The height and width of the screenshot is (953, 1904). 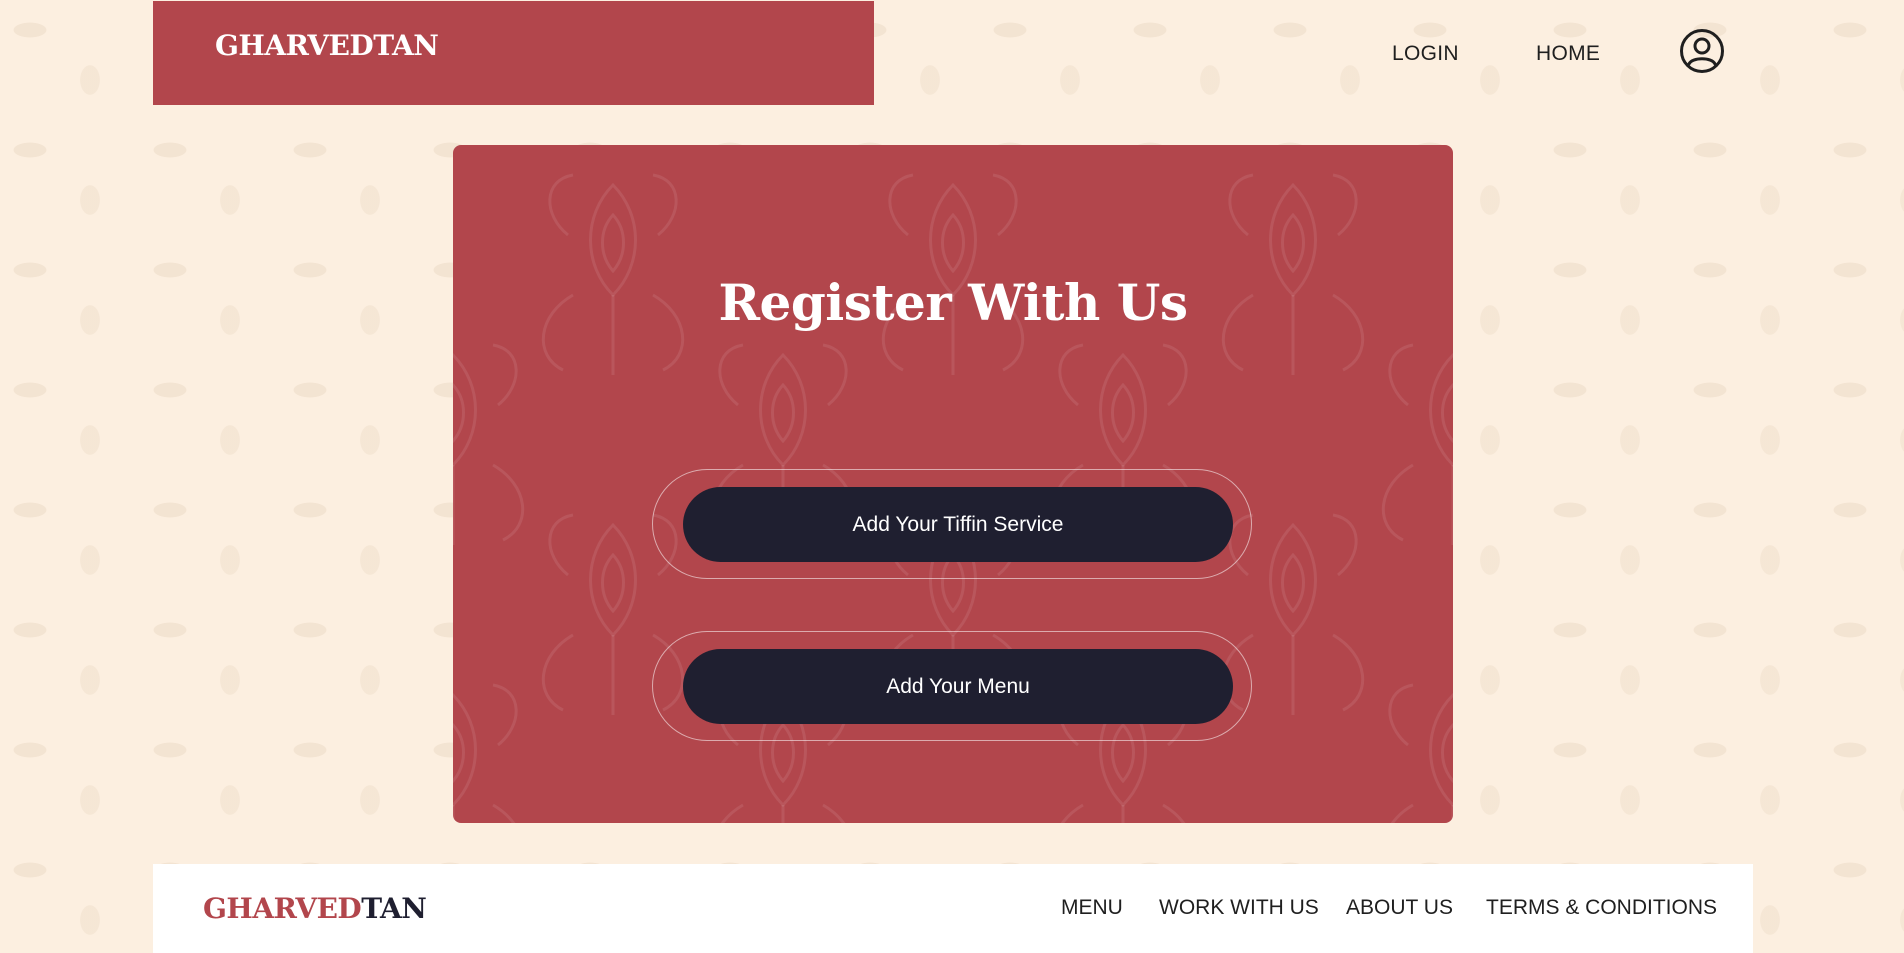 I want to click on menu-button-ring: Add Your Menu, so click(x=952, y=686).